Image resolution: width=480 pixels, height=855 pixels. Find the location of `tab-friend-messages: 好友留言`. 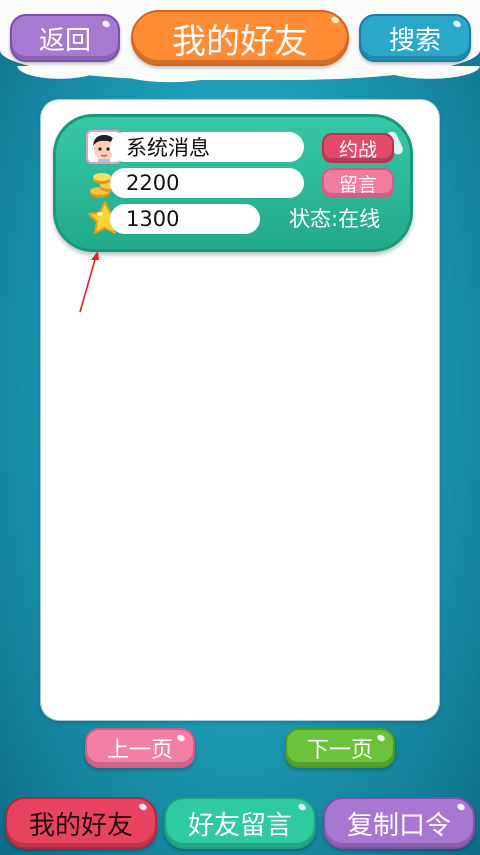

tab-friend-messages: 好友留言 is located at coordinates (240, 823).